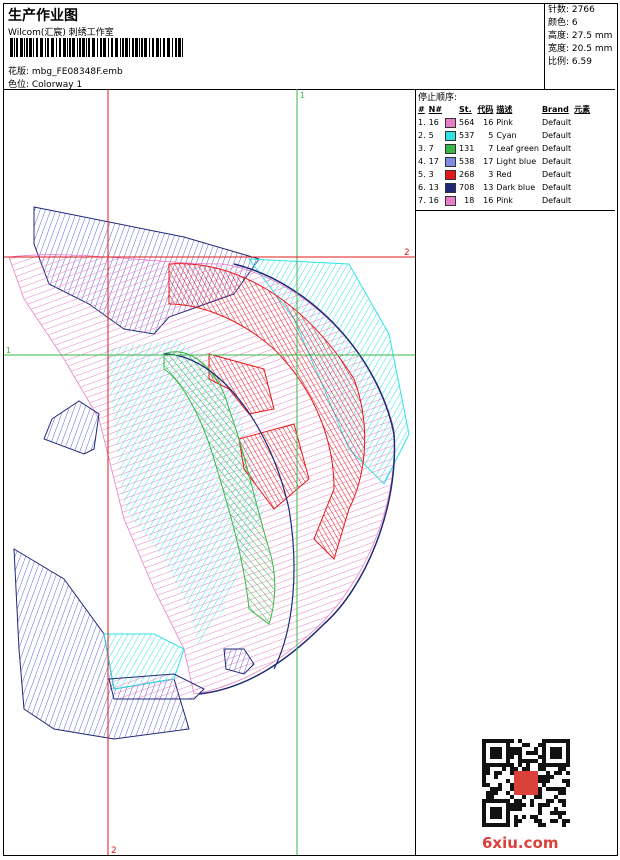 This screenshot has width=620, height=860. What do you see at coordinates (431, 148) in the screenshot?
I see `row-needle: 7` at bounding box center [431, 148].